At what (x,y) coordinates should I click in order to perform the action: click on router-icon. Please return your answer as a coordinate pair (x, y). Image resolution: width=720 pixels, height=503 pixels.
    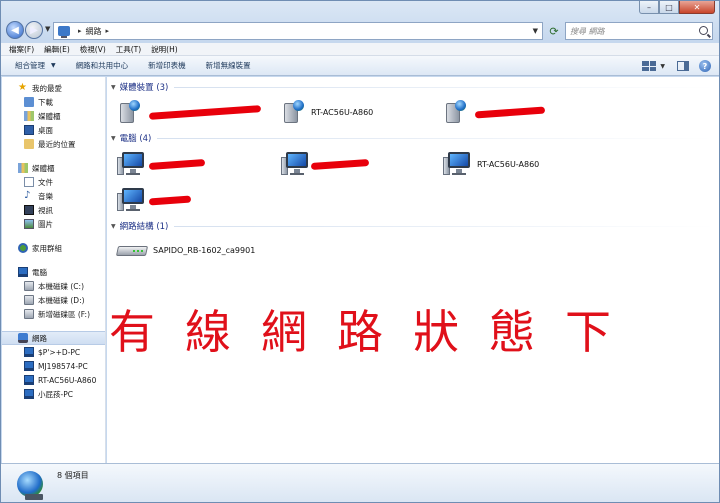
    Looking at the image, I should click on (132, 250).